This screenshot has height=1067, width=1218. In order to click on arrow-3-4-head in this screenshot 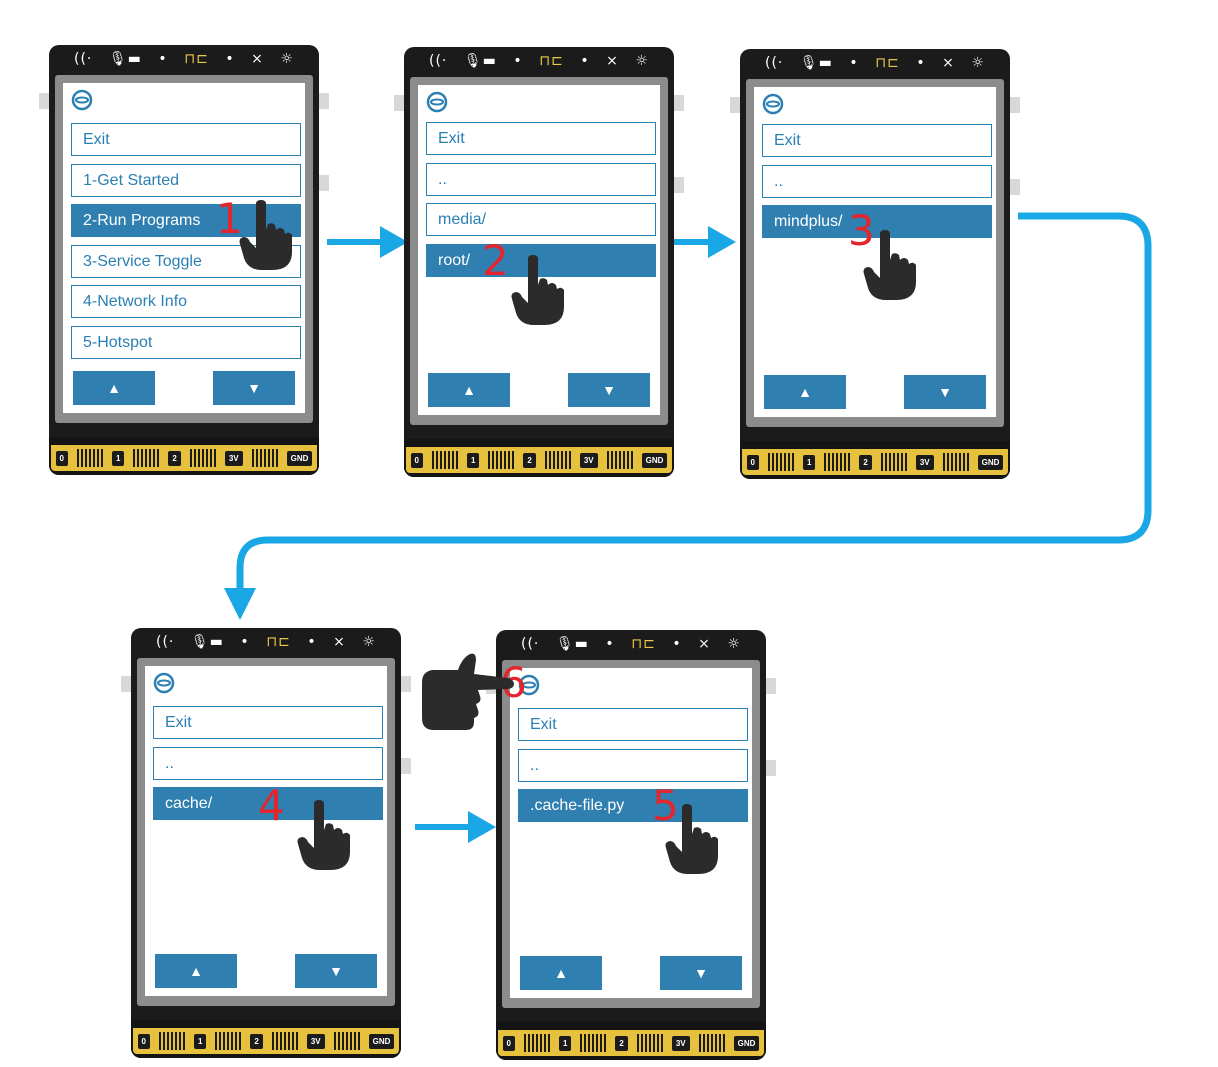, I will do `click(240, 604)`.